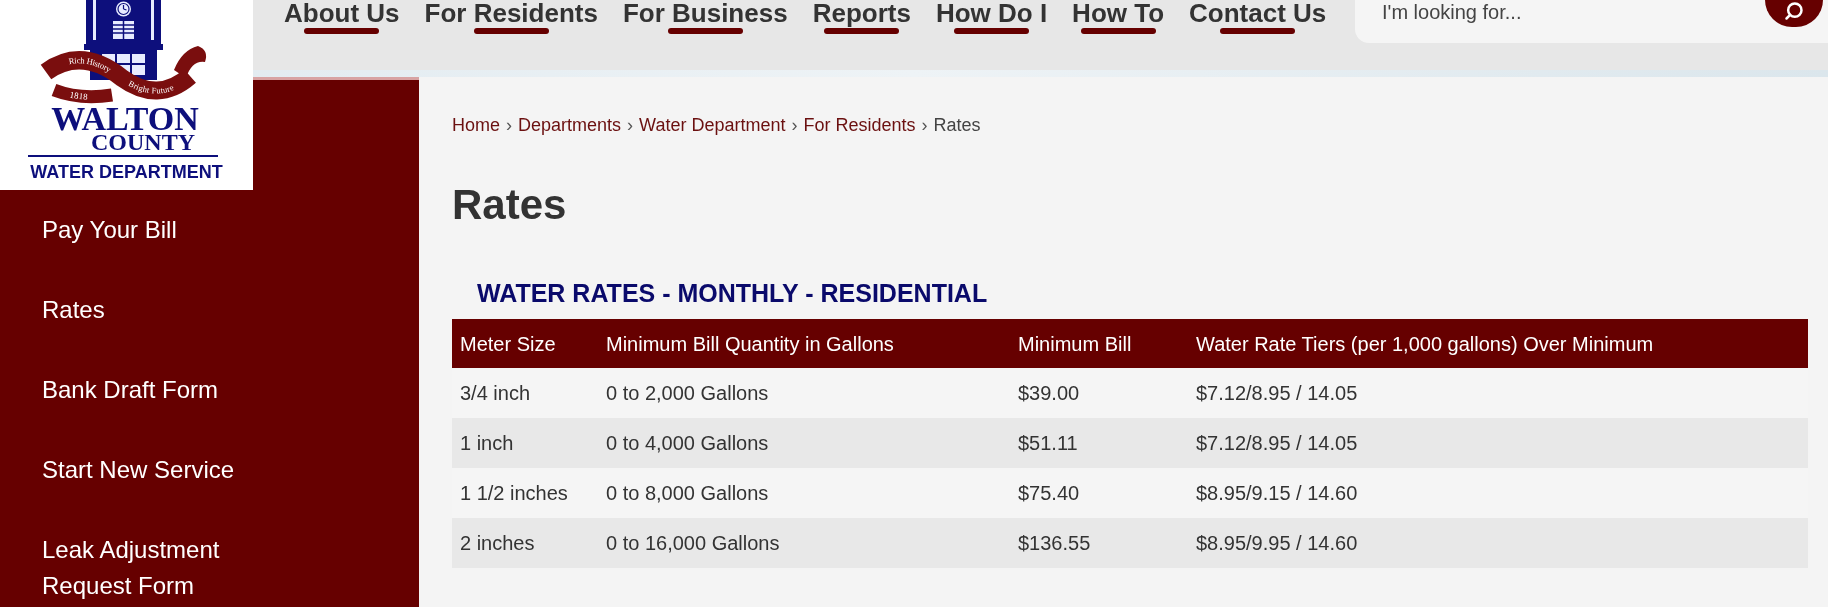  I want to click on search-button, so click(1795, 21).